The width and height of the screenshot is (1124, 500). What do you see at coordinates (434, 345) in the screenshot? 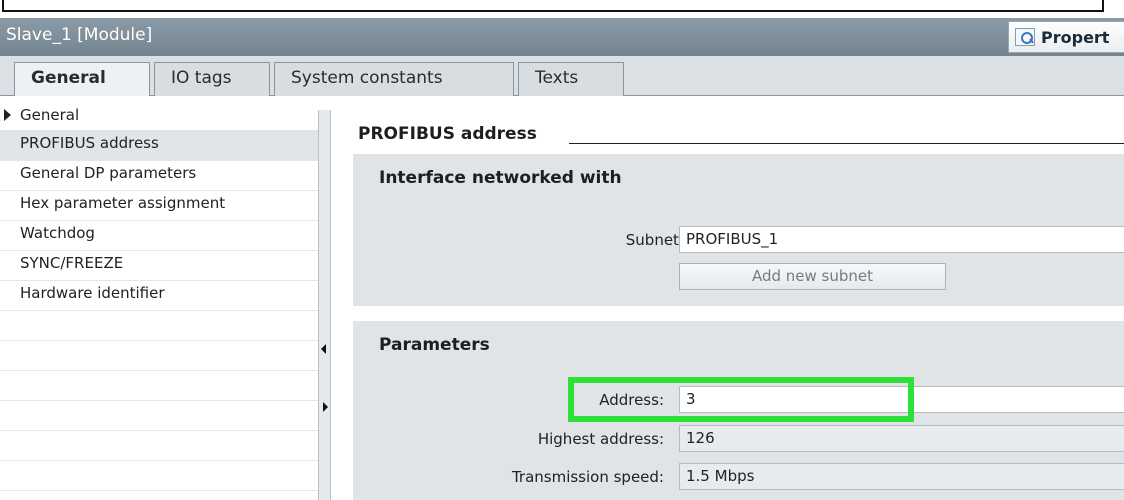
I see `parameters-group-title: Parameters` at bounding box center [434, 345].